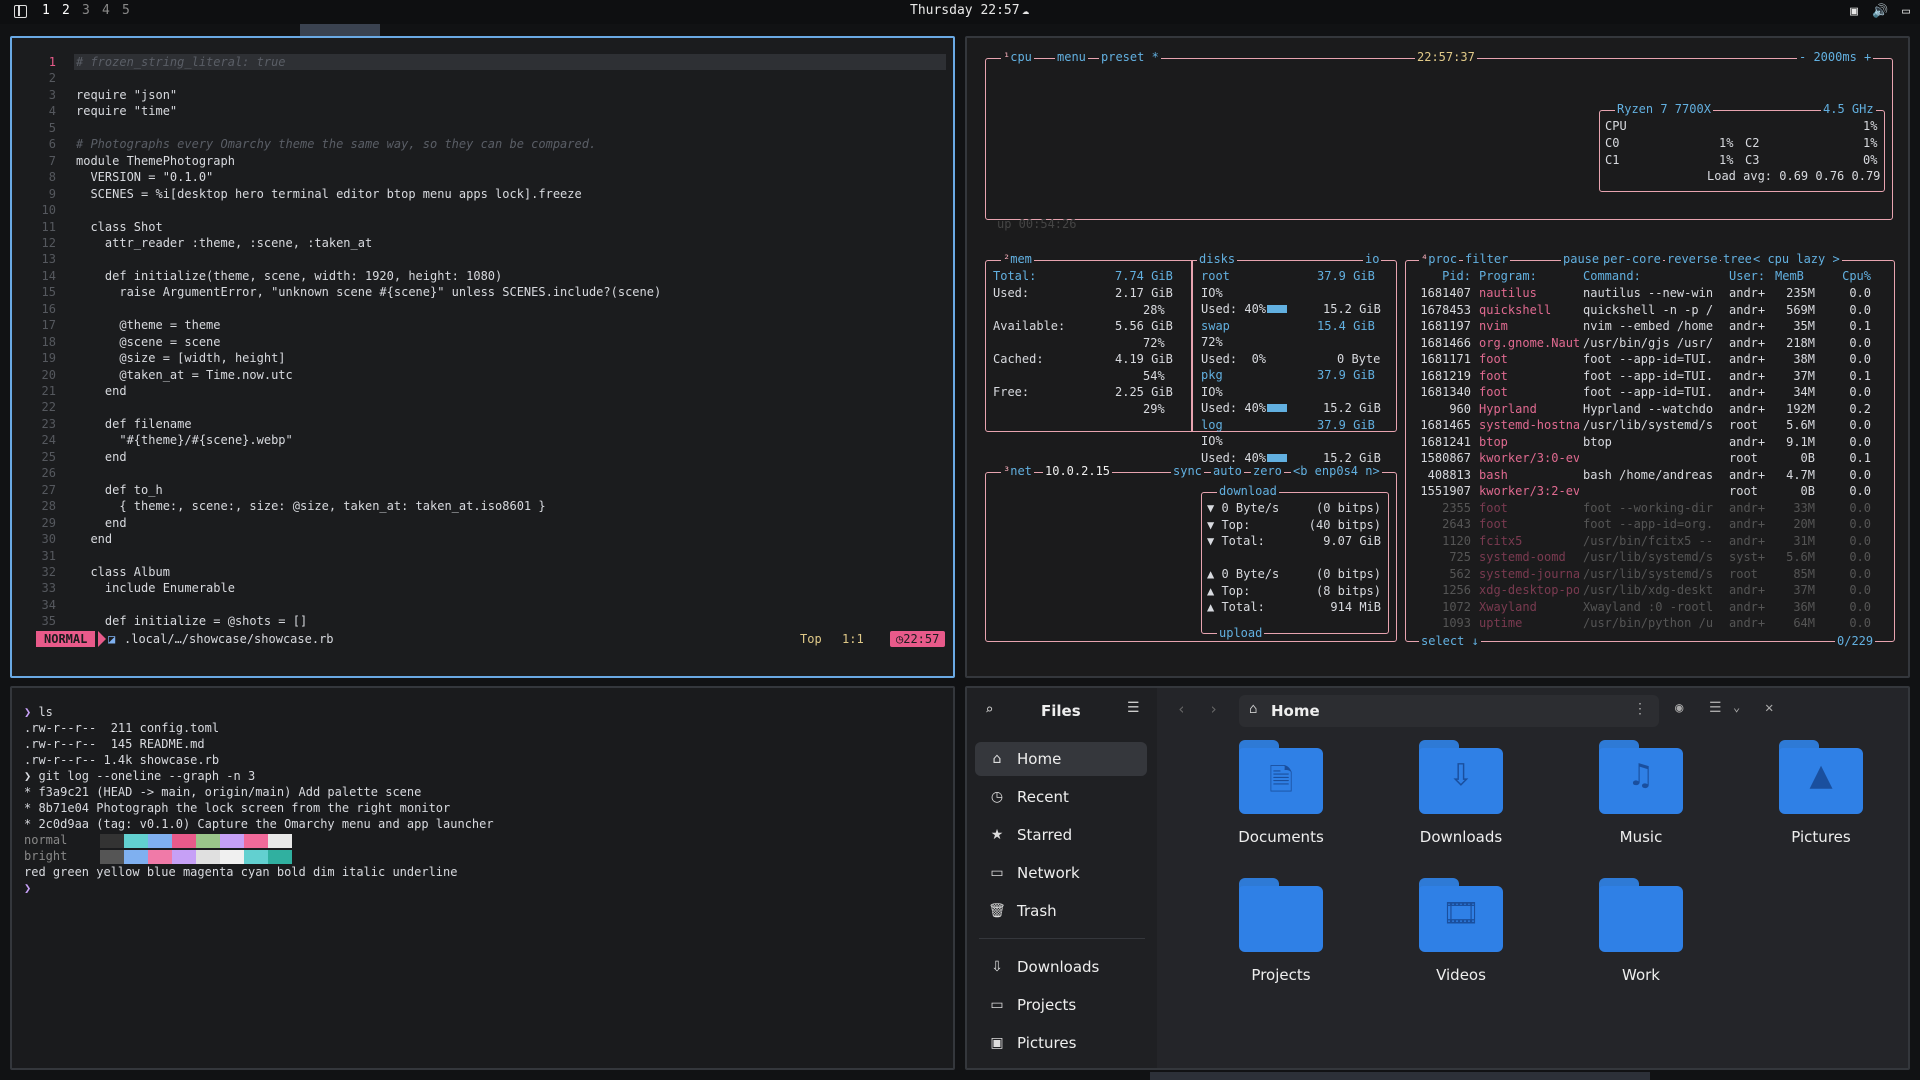  What do you see at coordinates (1017, 471) in the screenshot?
I see `net-label: ³net` at bounding box center [1017, 471].